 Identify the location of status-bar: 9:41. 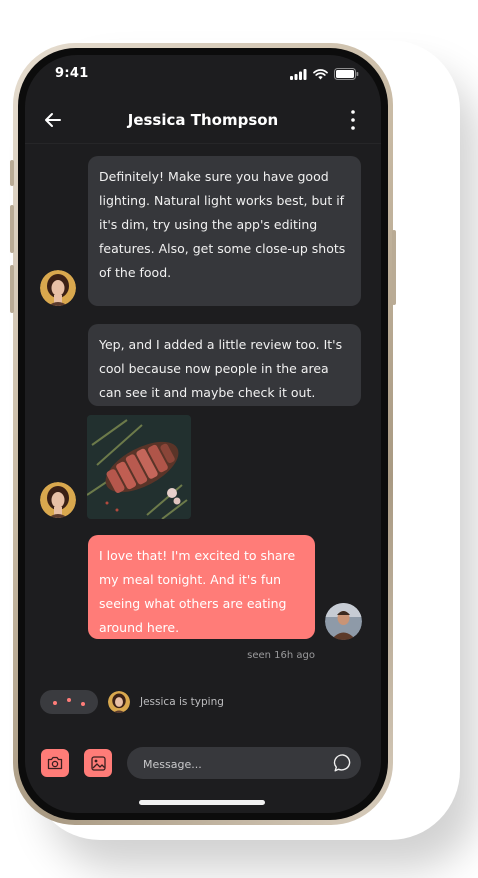
(203, 77).